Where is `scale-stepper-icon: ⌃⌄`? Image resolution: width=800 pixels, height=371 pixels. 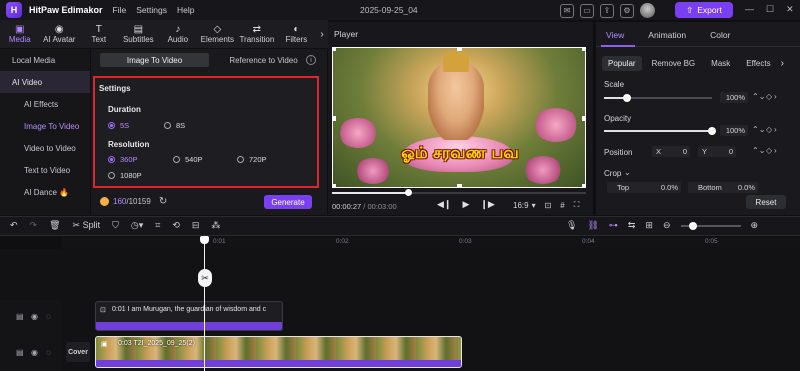 scale-stepper-icon: ⌃⌄ is located at coordinates (758, 96).